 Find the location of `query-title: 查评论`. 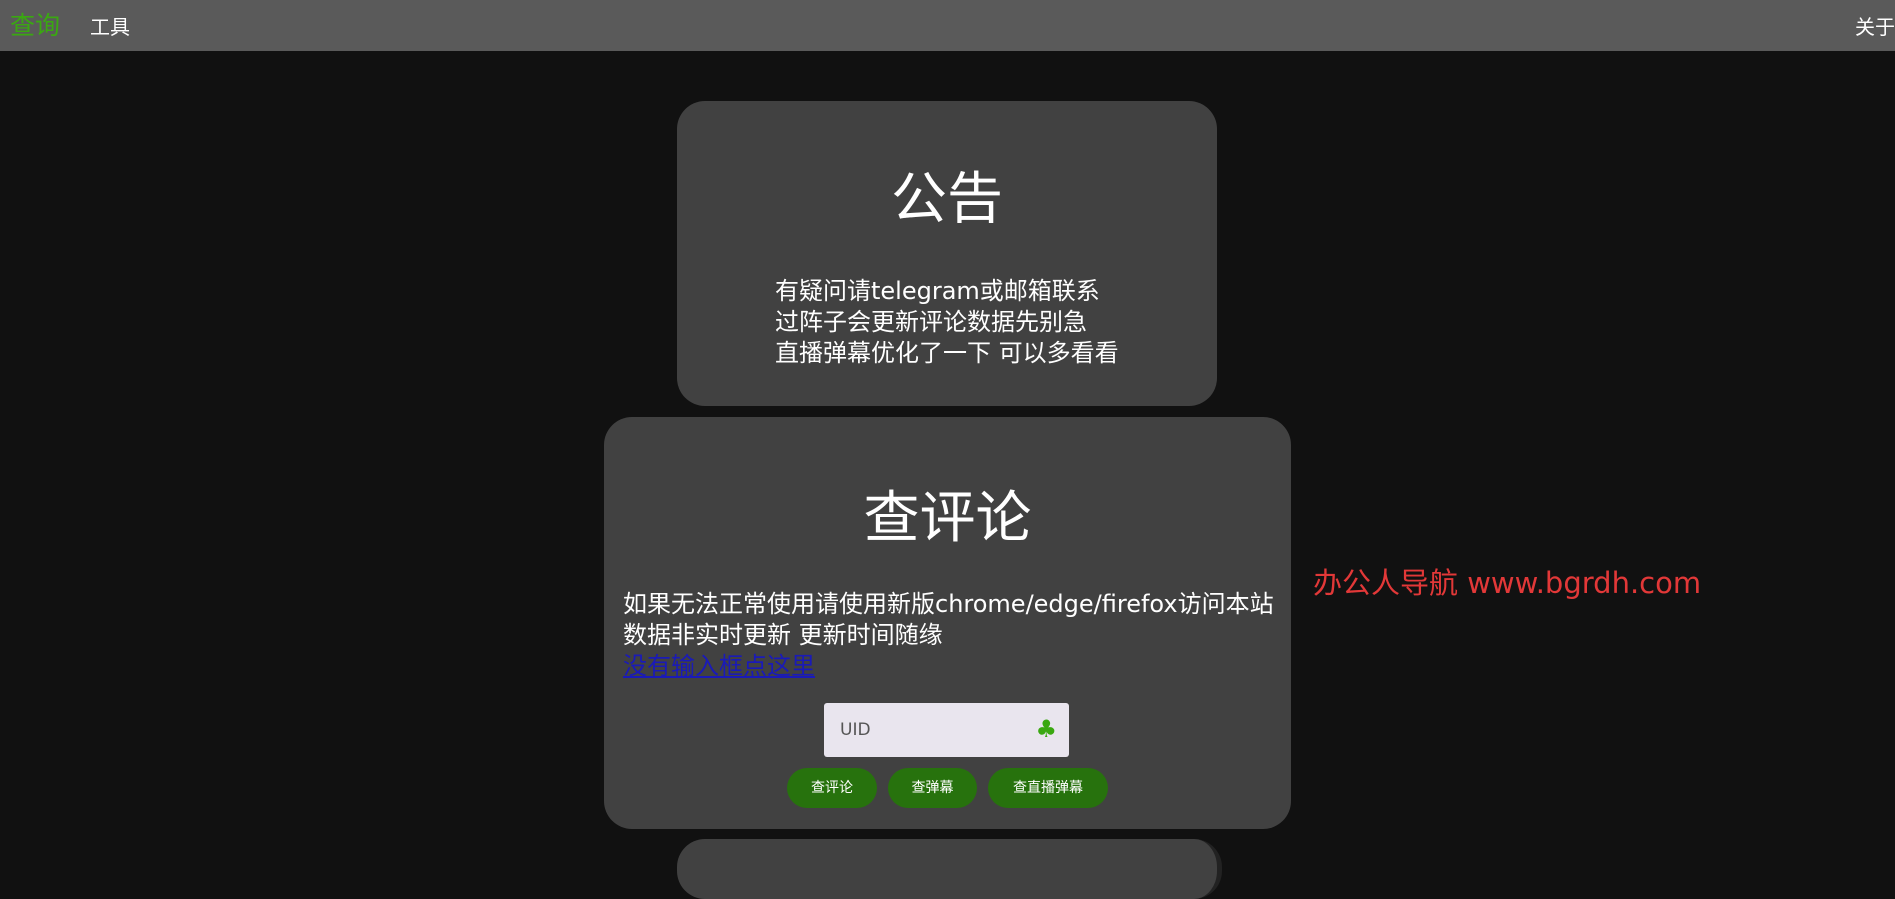

query-title: 查评论 is located at coordinates (947, 518).